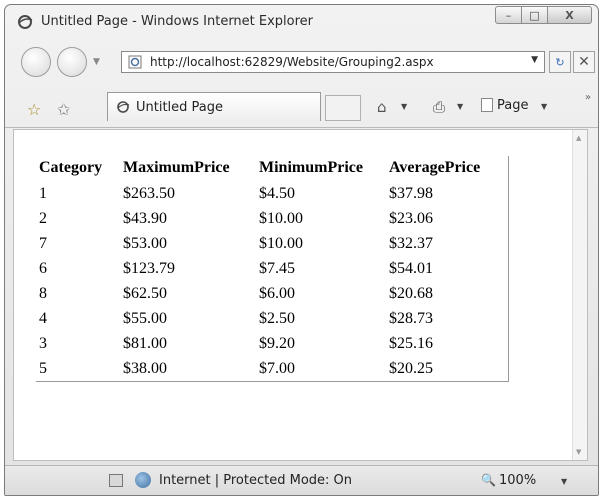  I want to click on table-cell: 2, so click(43, 218).